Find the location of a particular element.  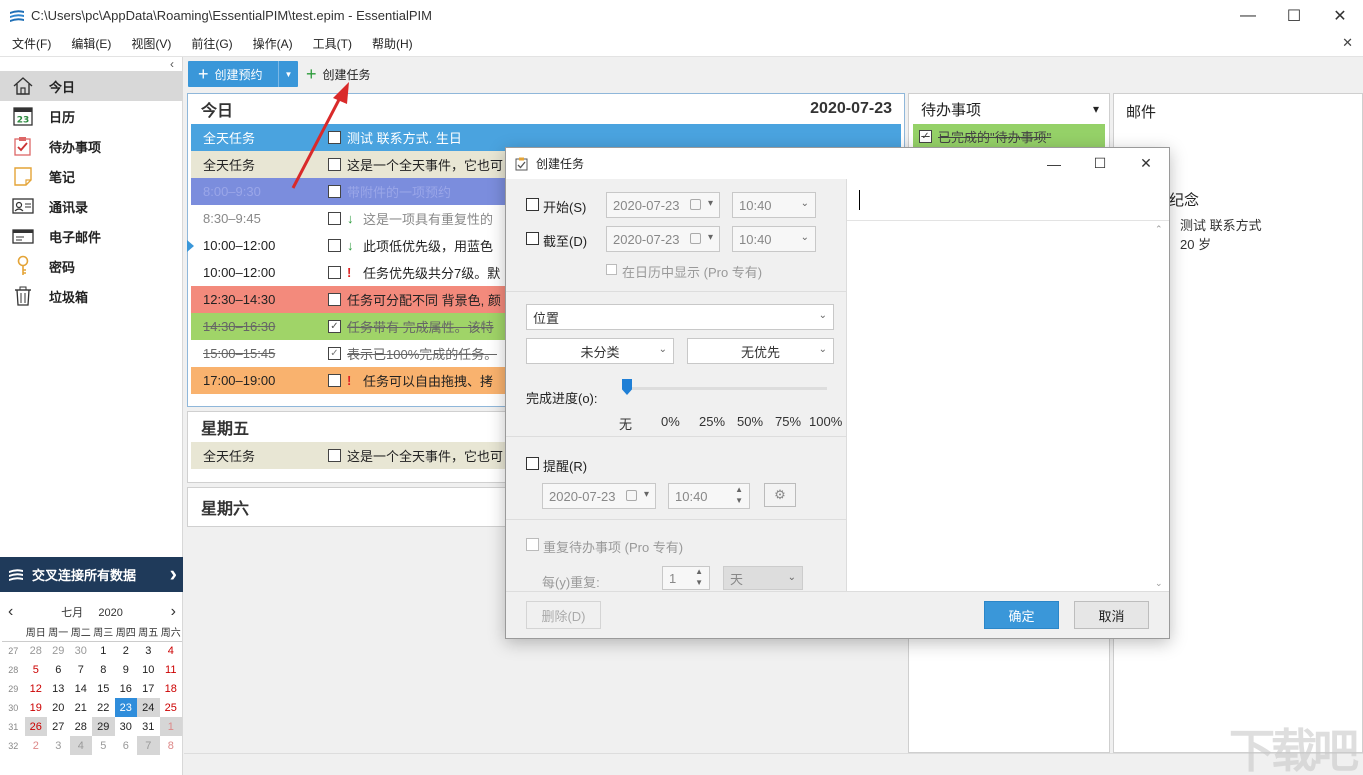

scroll-down-icon: ⌄ is located at coordinates (1159, 583).